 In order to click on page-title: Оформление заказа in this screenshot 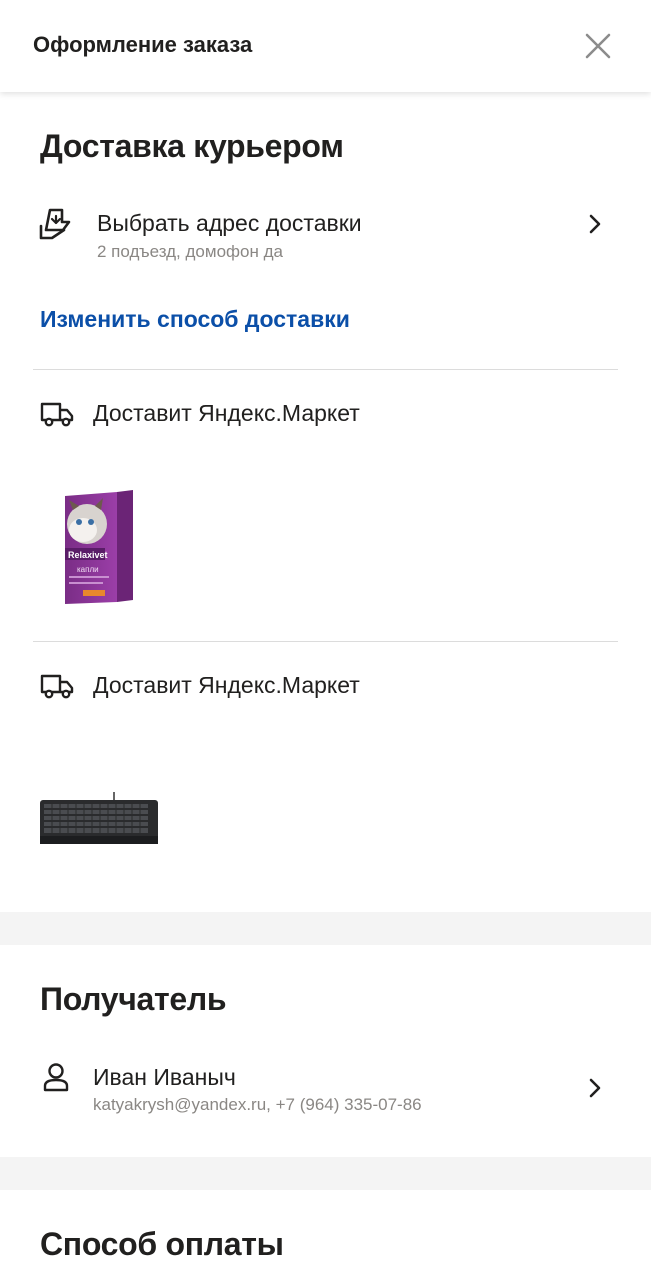, I will do `click(143, 44)`.